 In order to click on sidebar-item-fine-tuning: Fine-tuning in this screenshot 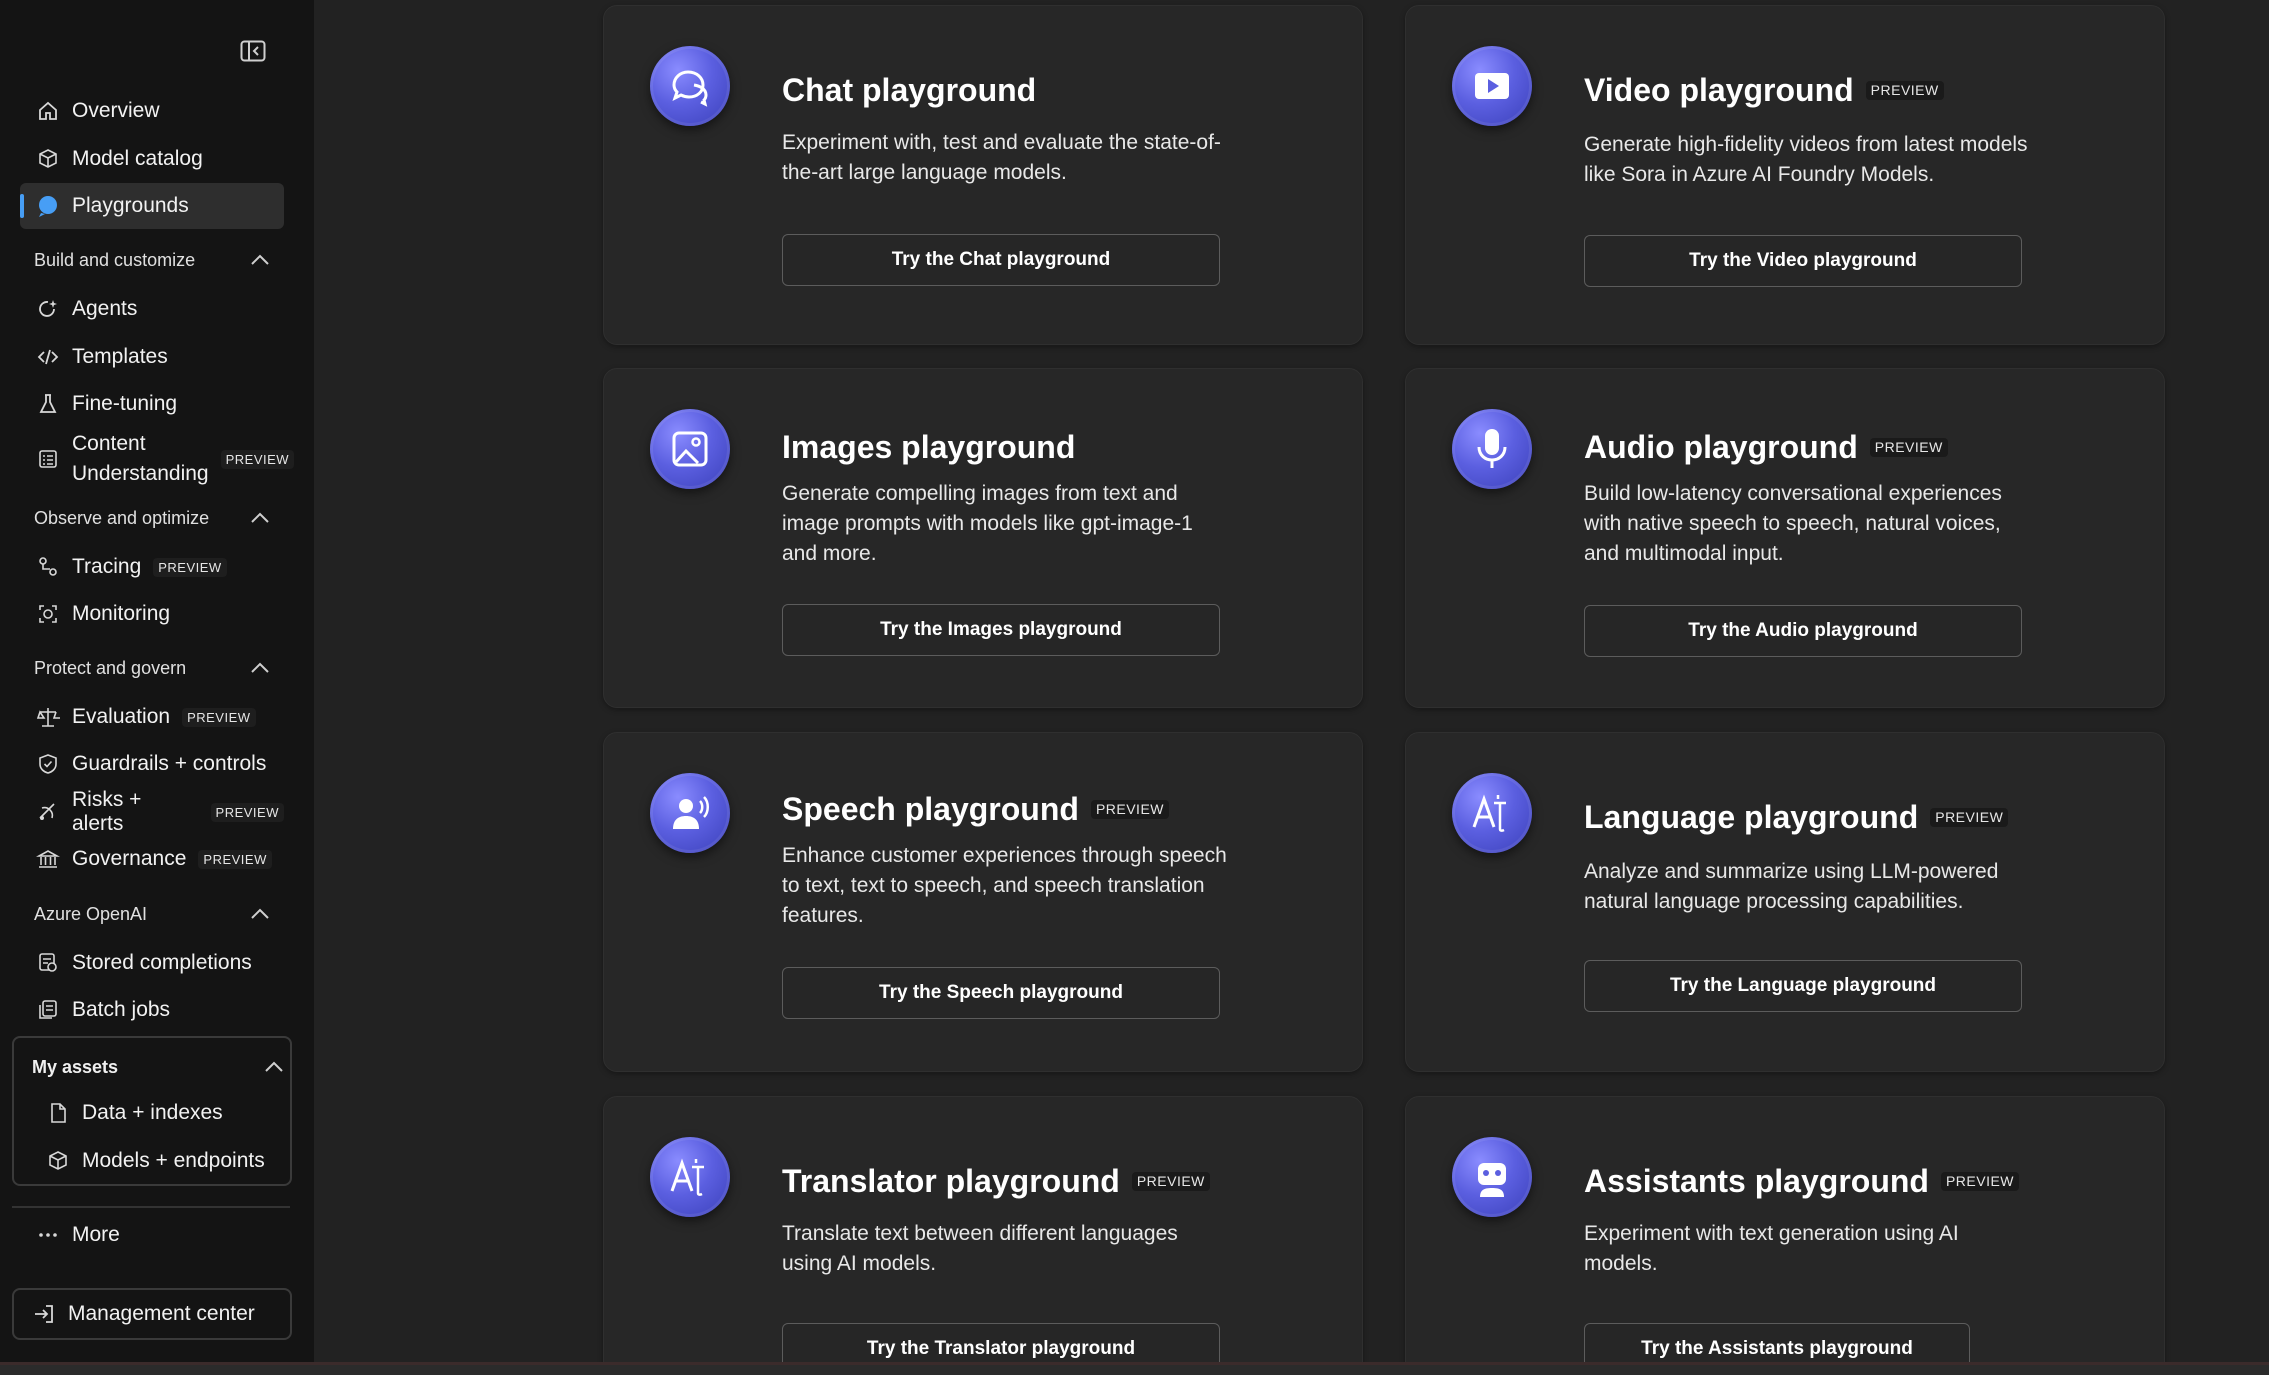, I will do `click(152, 404)`.